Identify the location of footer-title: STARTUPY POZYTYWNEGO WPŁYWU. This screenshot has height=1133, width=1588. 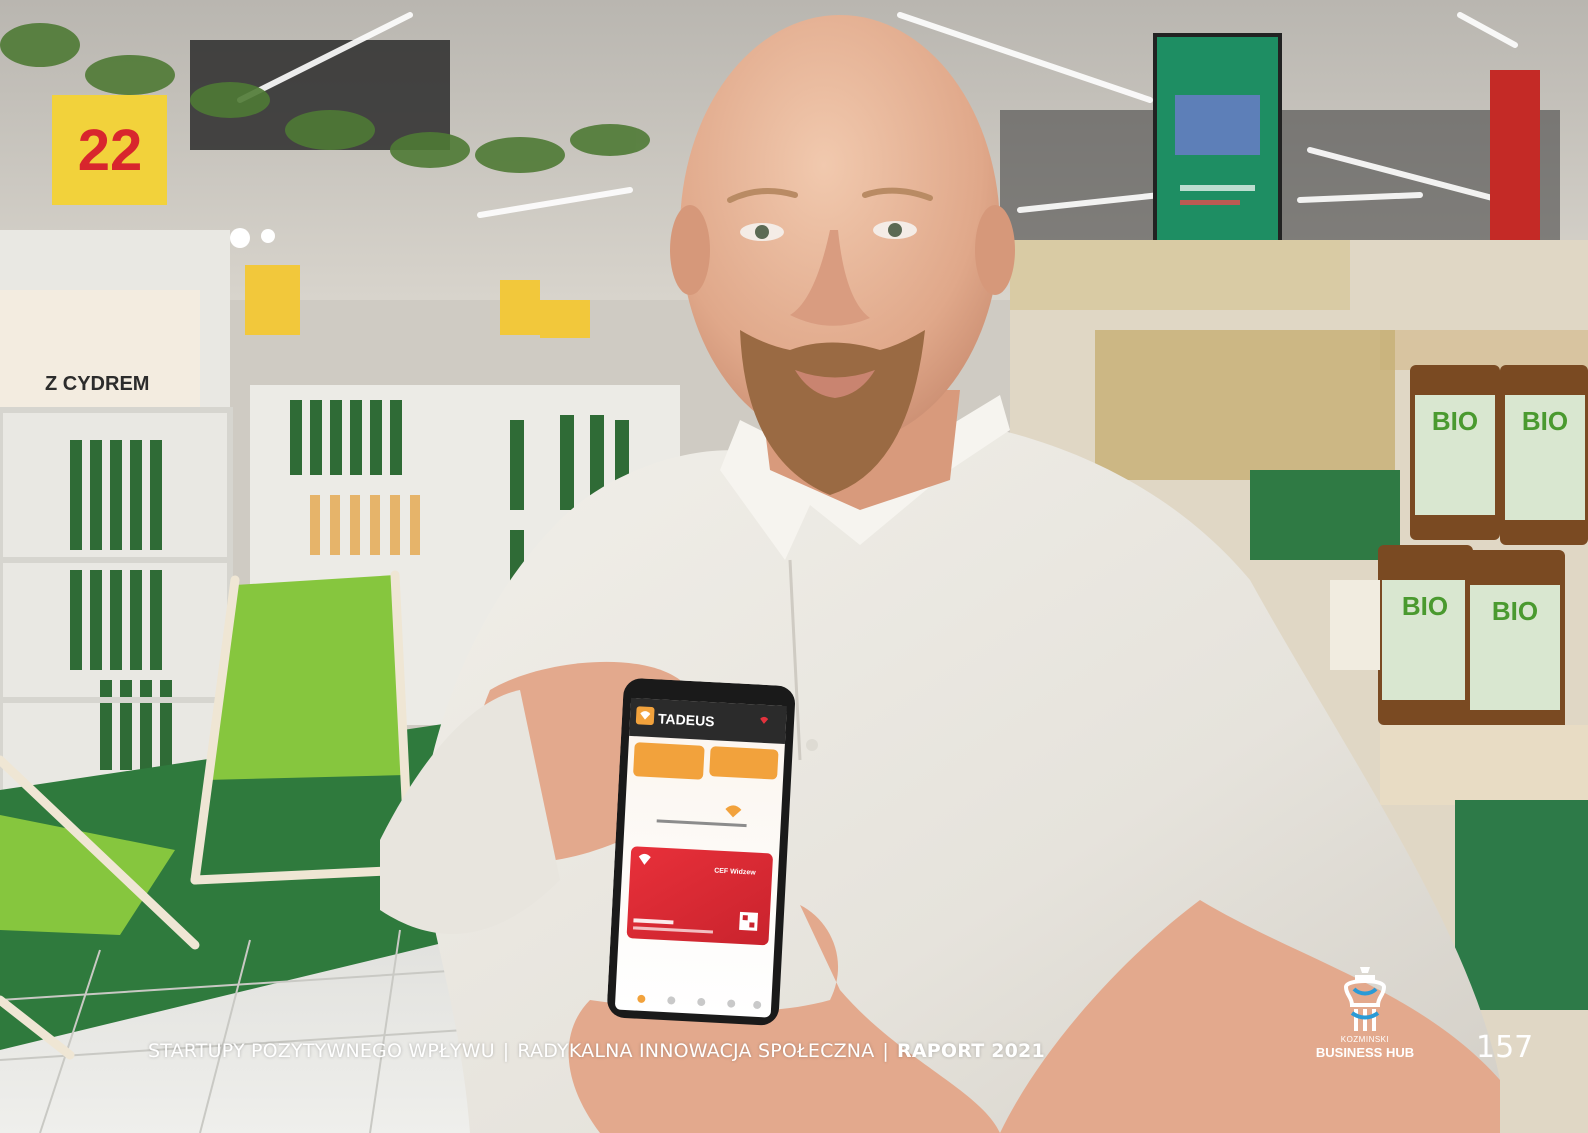
(321, 1051).